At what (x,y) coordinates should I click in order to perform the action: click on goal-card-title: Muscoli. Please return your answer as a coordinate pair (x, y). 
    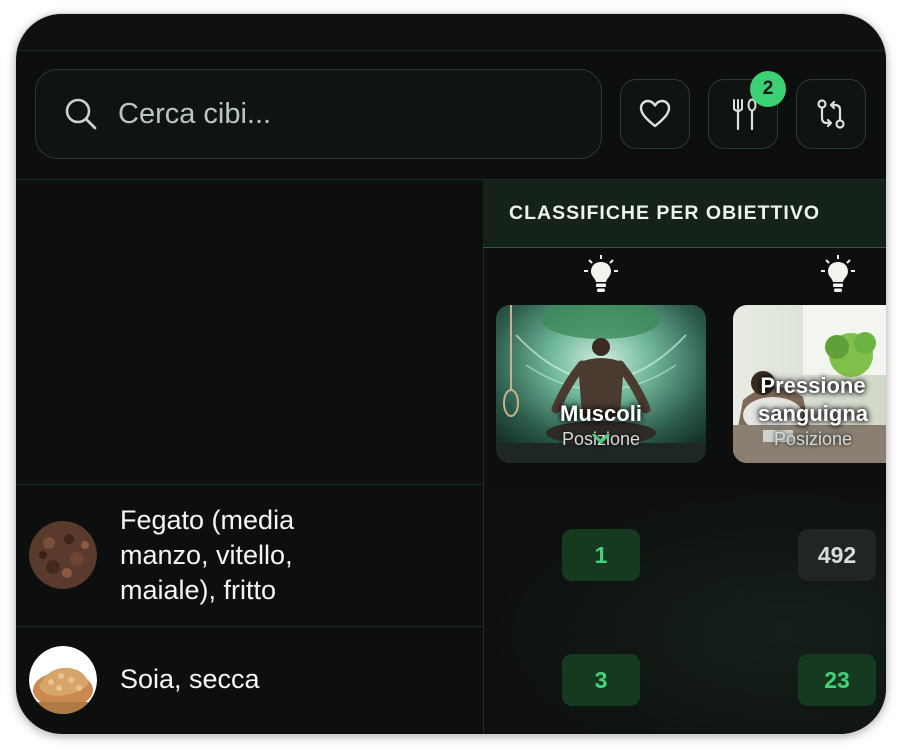
    Looking at the image, I should click on (601, 413).